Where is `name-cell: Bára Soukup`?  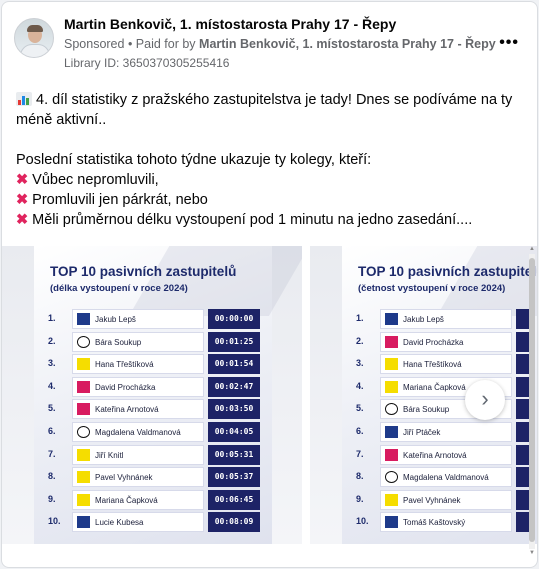 name-cell: Bára Soukup is located at coordinates (138, 341).